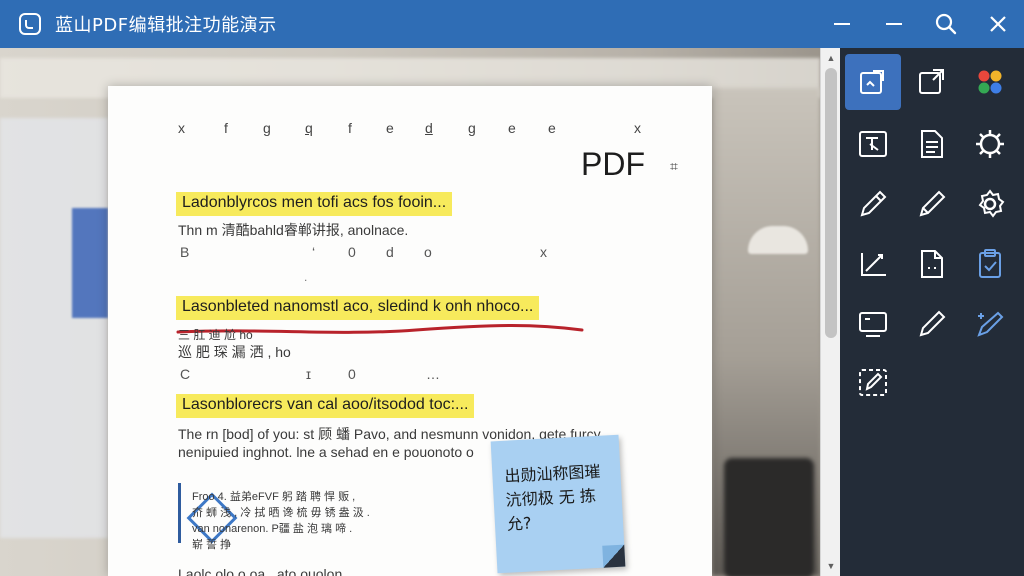 Image resolution: width=1024 pixels, height=576 pixels. I want to click on tool-screen, so click(873, 324).